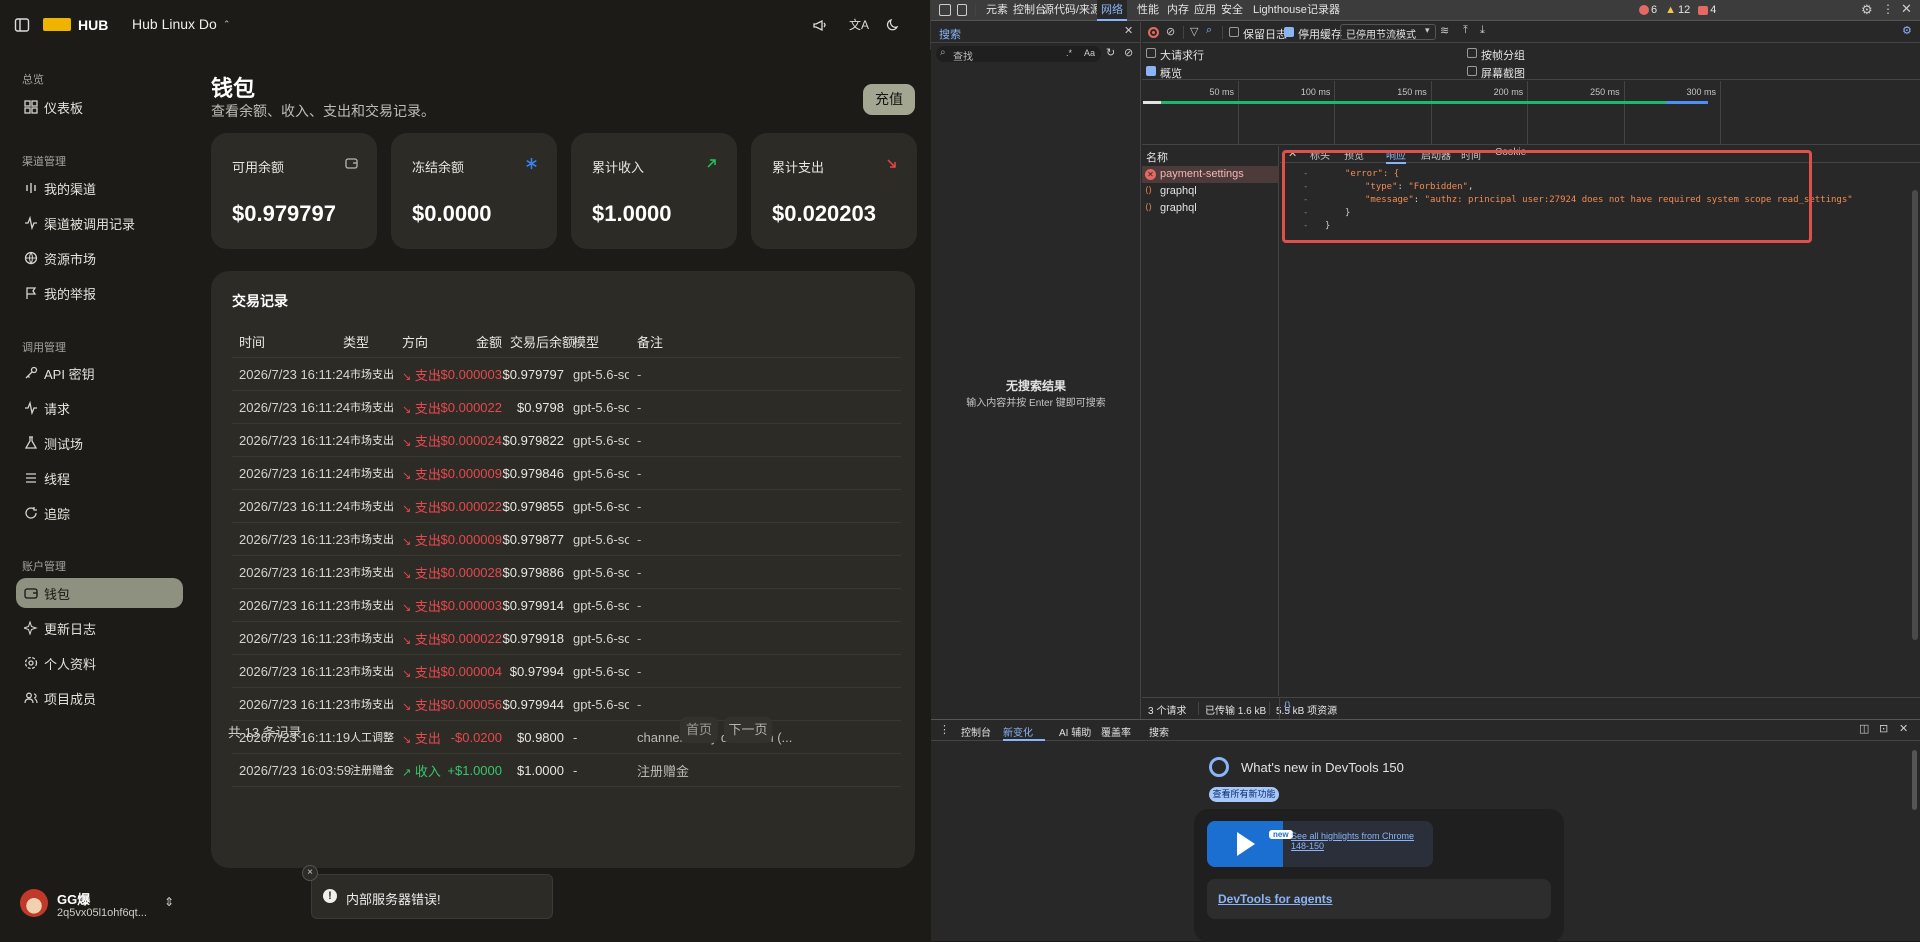 This screenshot has width=1920, height=942. Describe the element at coordinates (859, 24) in the screenshot. I see `translate-icon: 文A` at that location.